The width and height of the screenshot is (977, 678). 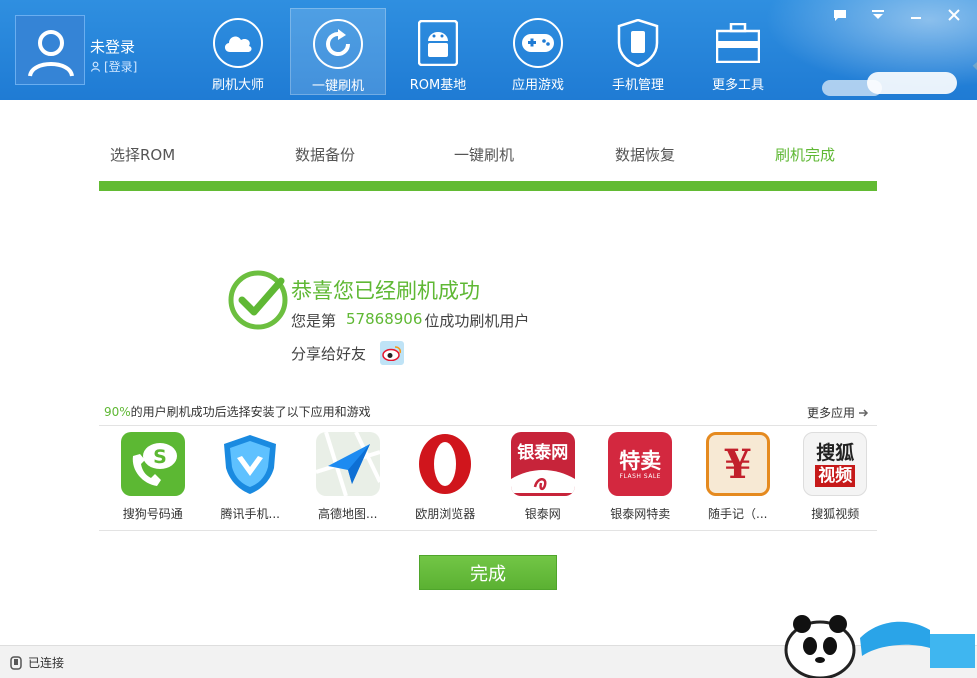 I want to click on user-panel: 未登录 [登录], so click(x=95, y=50).